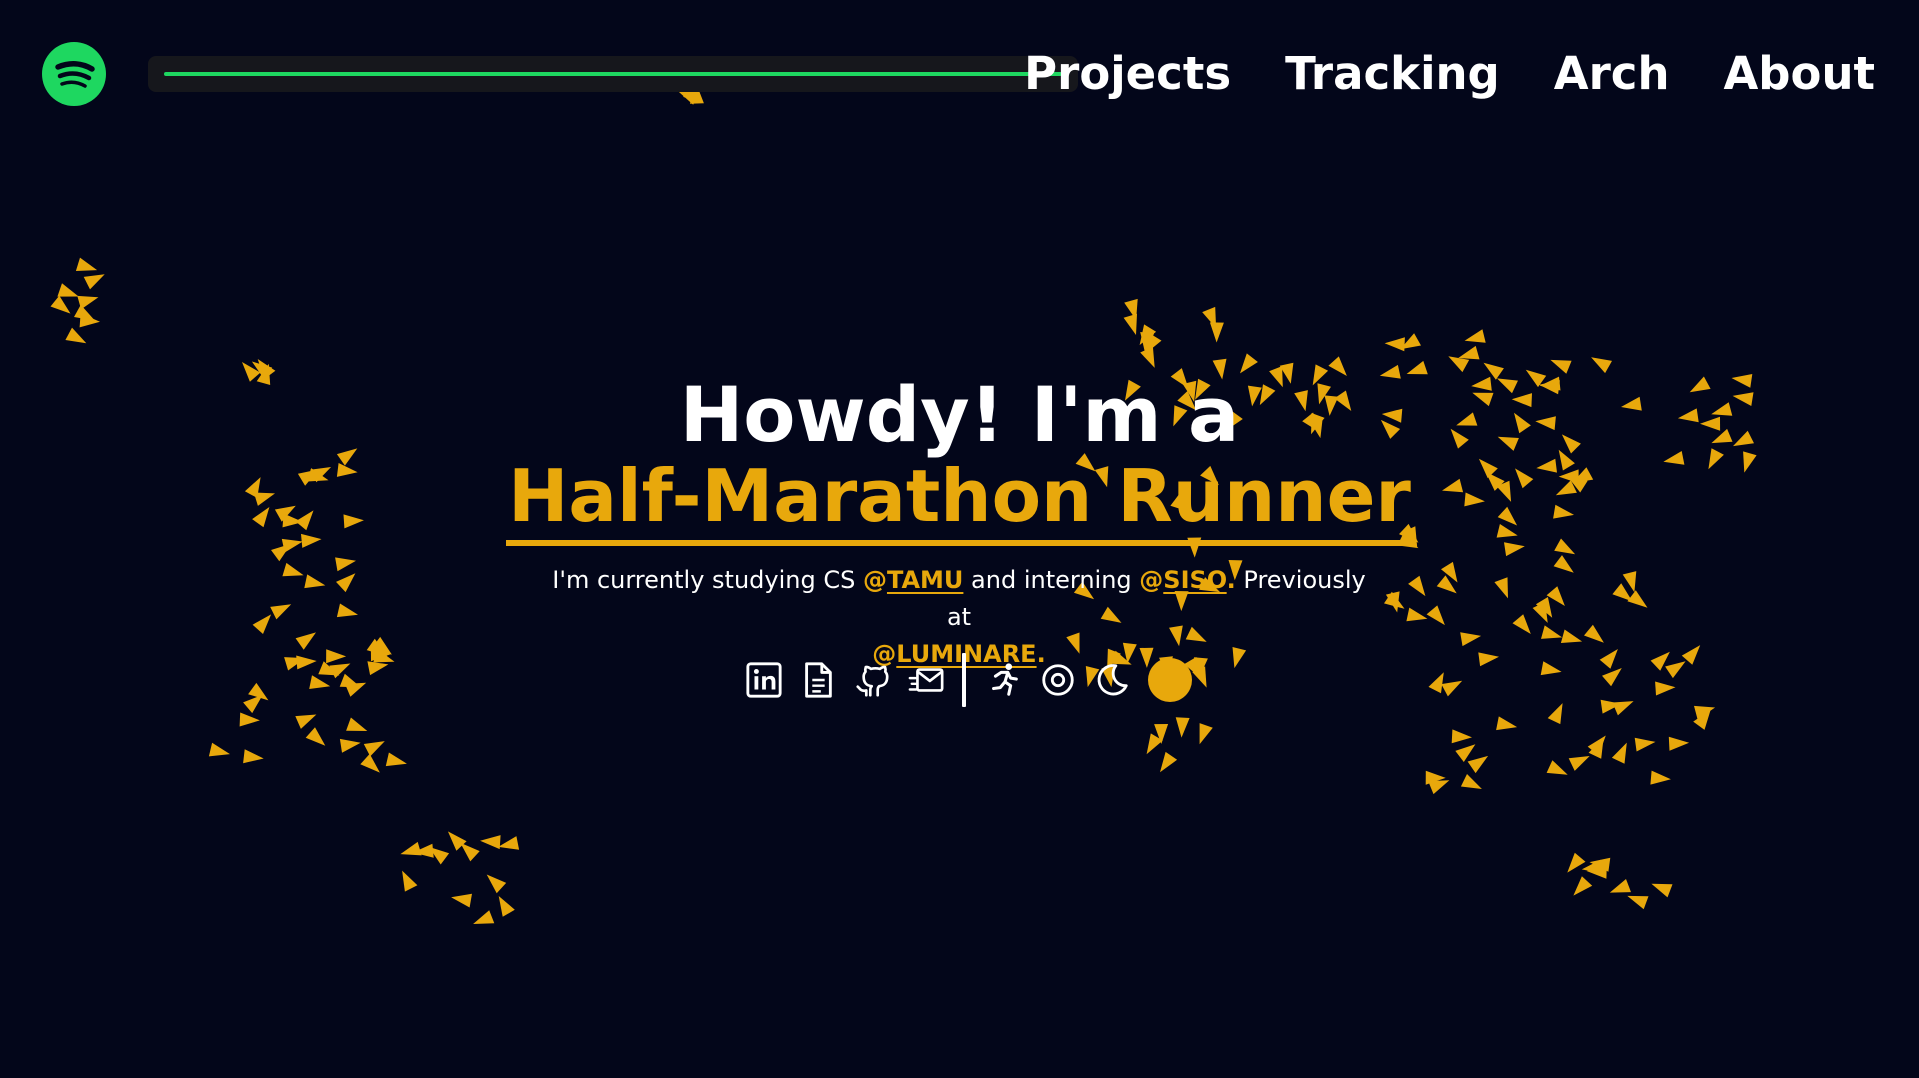 The image size is (1919, 1078). I want to click on spotify-icon, so click(75, 74).